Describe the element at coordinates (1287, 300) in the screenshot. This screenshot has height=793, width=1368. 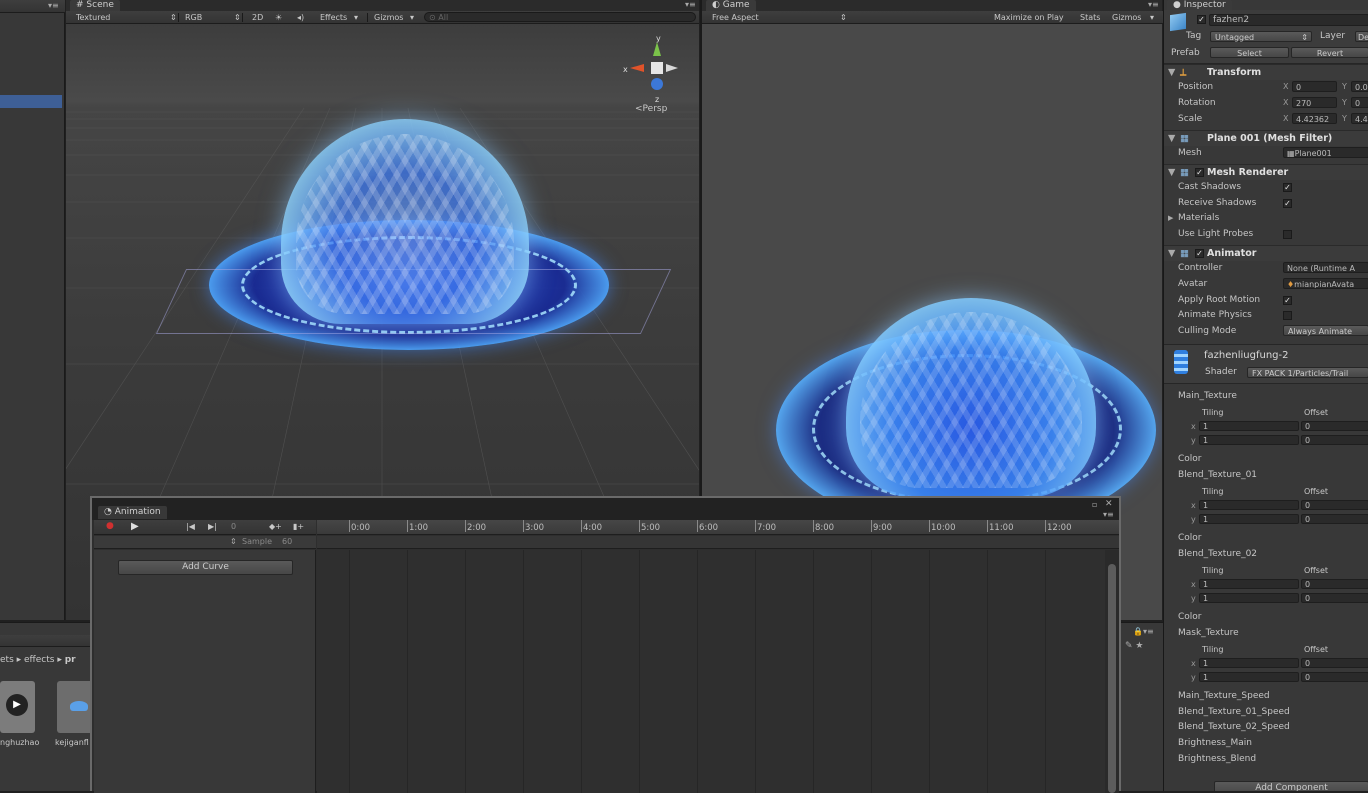
I see `apply-root-motion-checkbox: ✓` at that location.